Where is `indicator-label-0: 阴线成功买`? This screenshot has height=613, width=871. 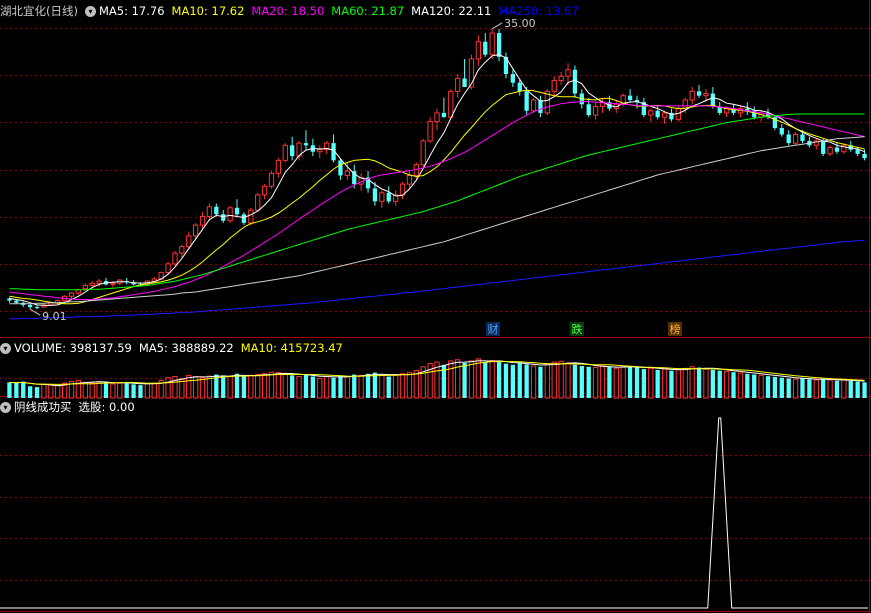 indicator-label-0: 阴线成功买 is located at coordinates (43, 407).